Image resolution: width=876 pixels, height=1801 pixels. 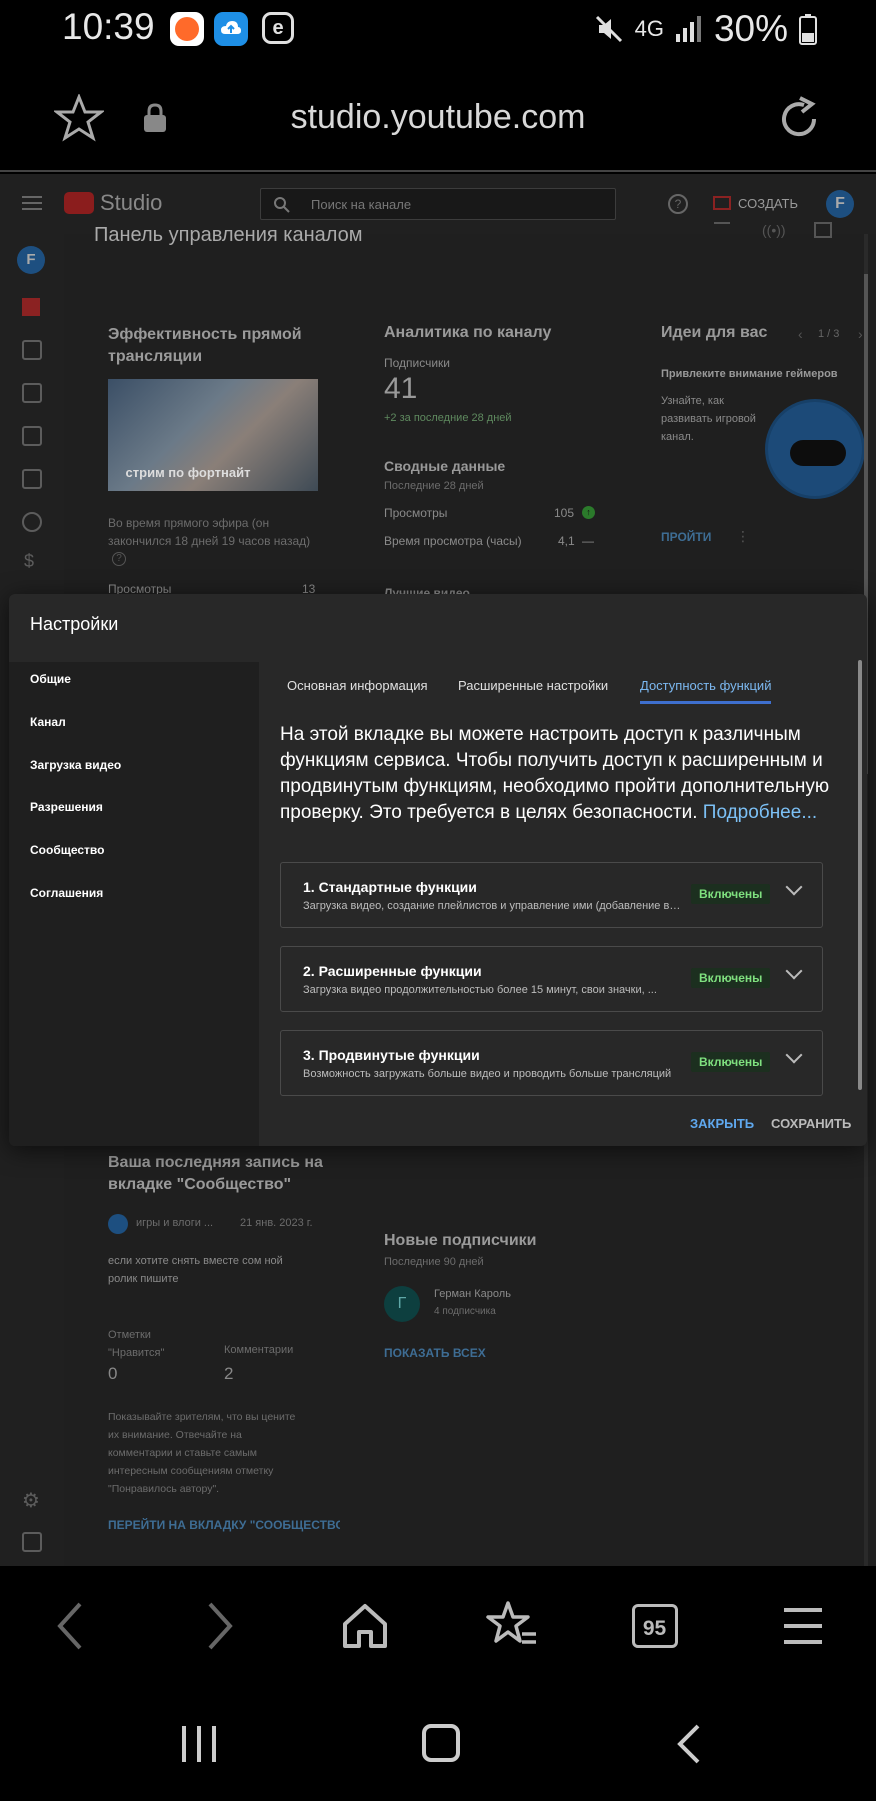 I want to click on settings-title: Настройки, so click(x=74, y=624).